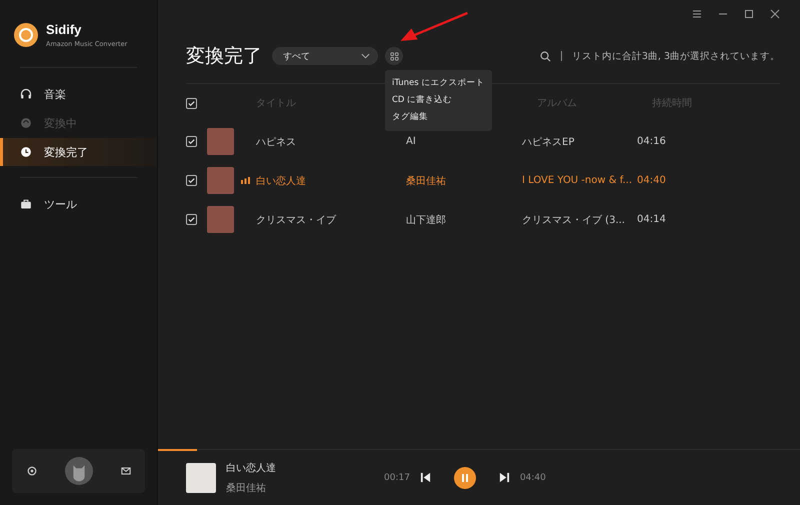 The image size is (800, 505). Describe the element at coordinates (697, 14) in the screenshot. I see `menu-icon` at that location.